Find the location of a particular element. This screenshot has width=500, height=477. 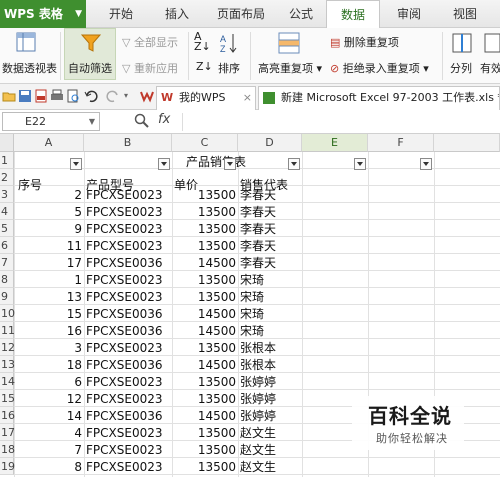

cell-serial: 11 is located at coordinates (49, 246).